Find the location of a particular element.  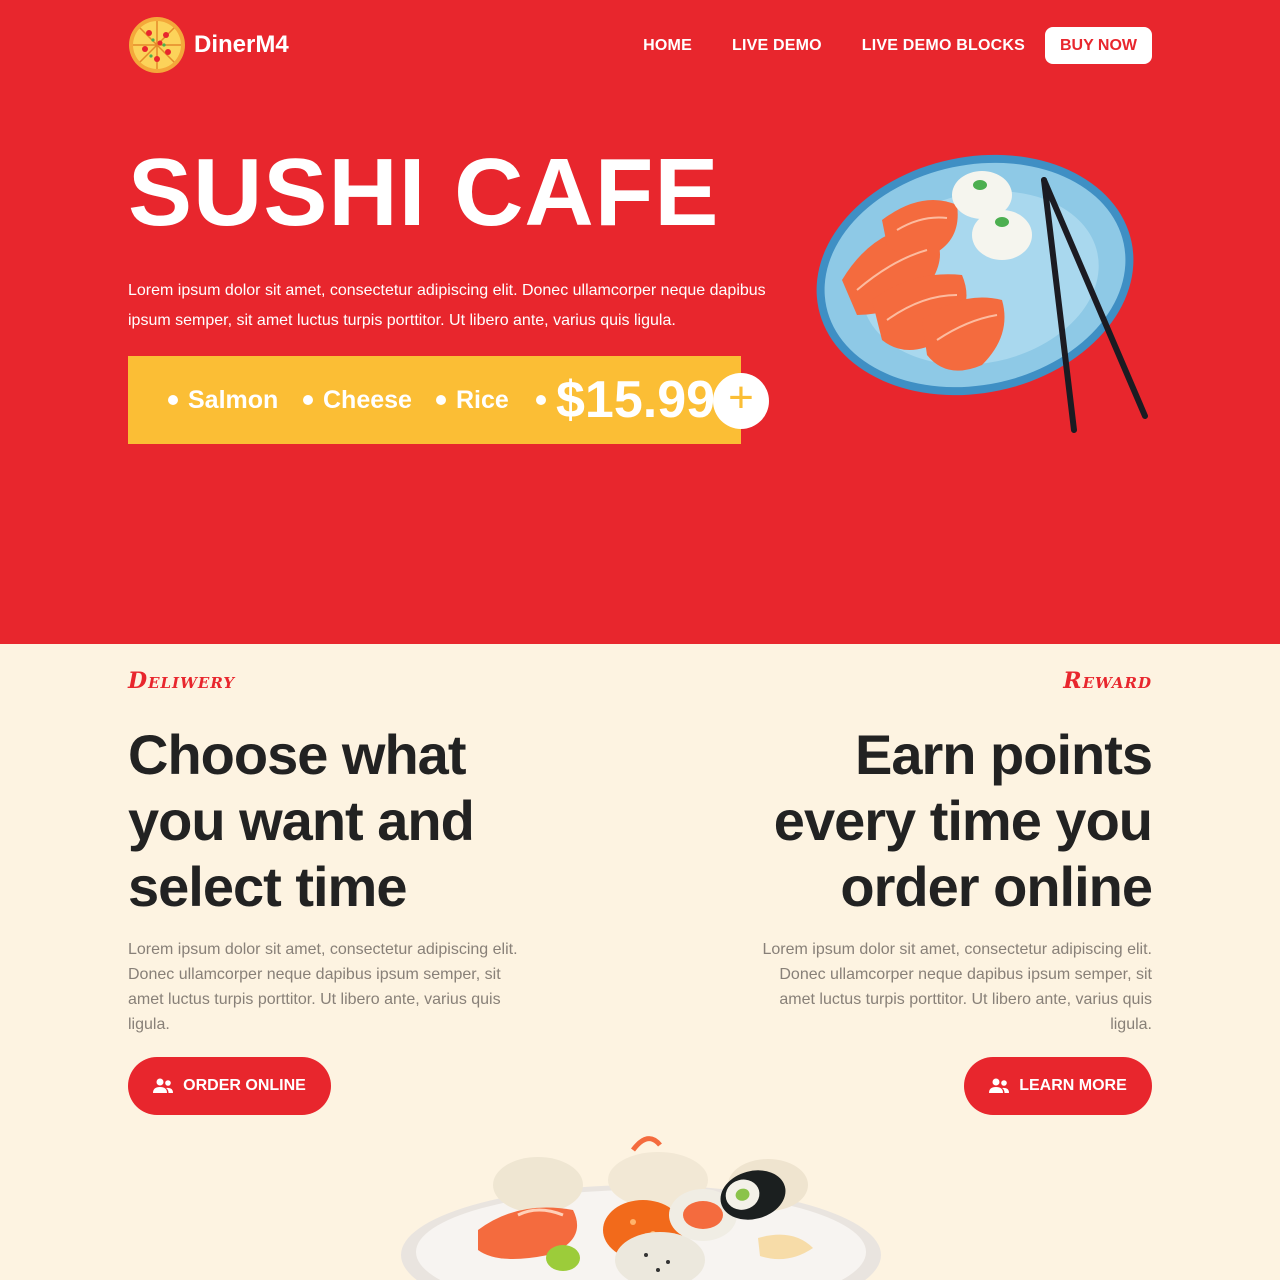

reward-kicker: Reward is located at coordinates (1107, 681).